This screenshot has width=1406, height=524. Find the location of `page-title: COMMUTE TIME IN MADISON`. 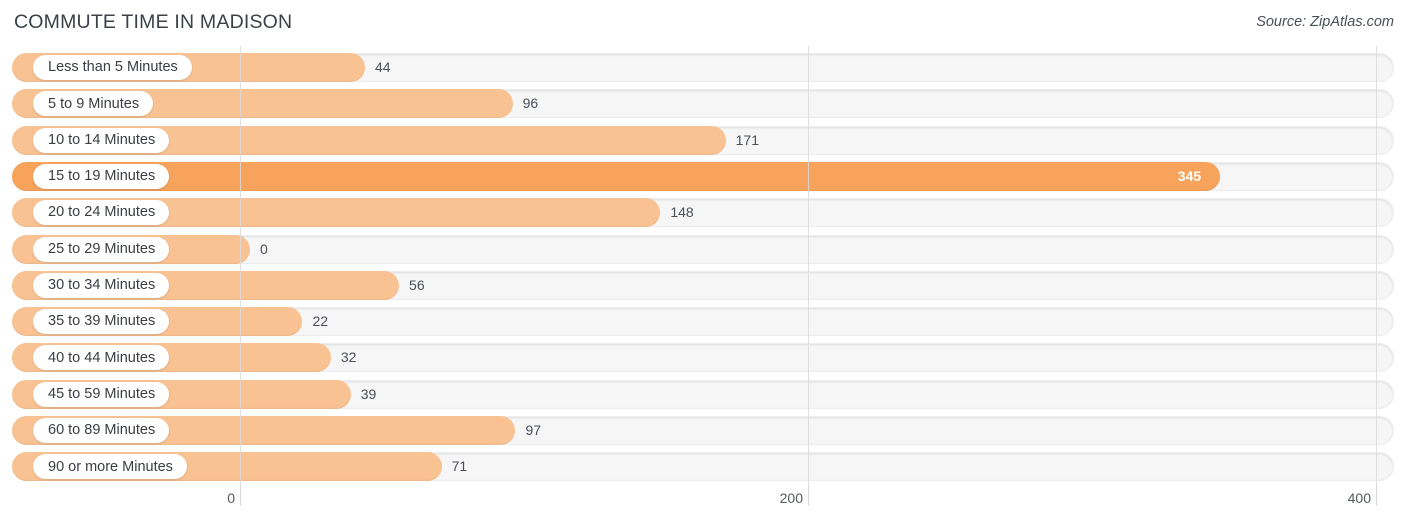

page-title: COMMUTE TIME IN MADISON is located at coordinates (153, 22).